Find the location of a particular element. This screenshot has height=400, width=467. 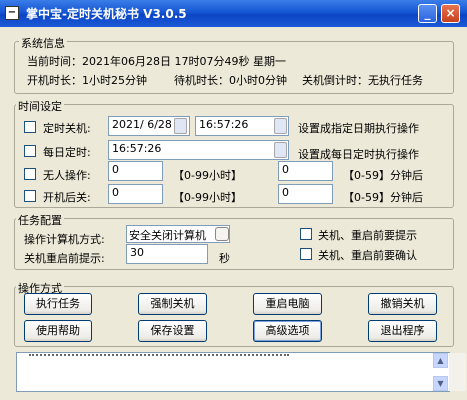

boot-minutes-unit: 【0-59】分钟后 is located at coordinates (383, 197).